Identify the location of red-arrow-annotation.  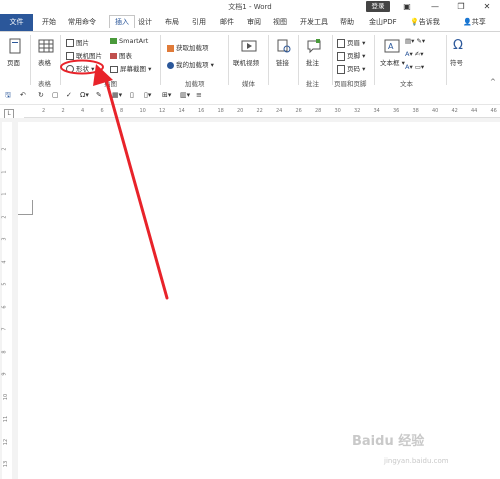
(131, 182).